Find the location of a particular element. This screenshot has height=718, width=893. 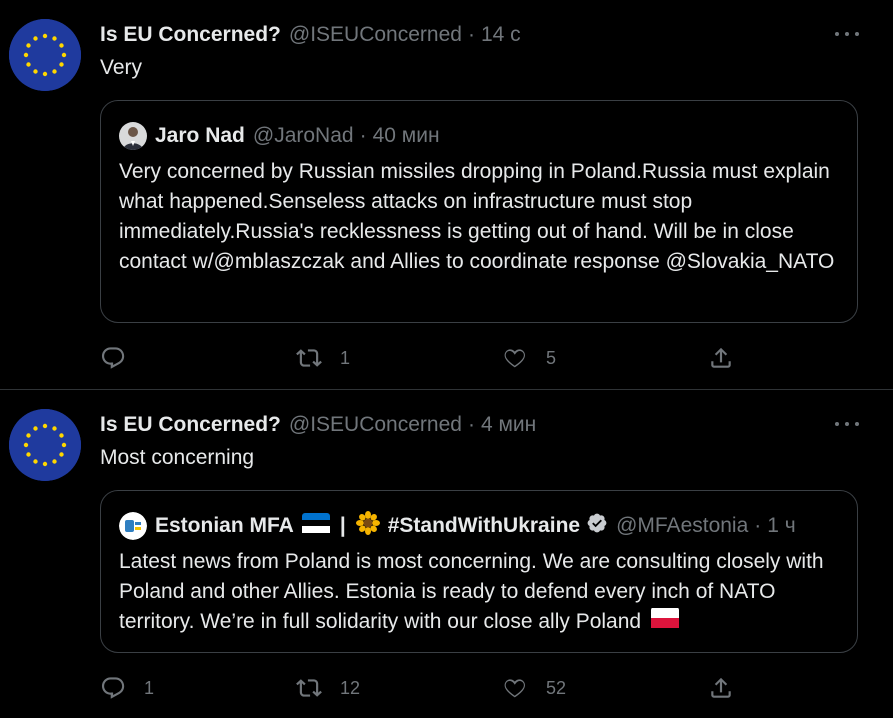

retweet-button: 1 is located at coordinates (323, 358).